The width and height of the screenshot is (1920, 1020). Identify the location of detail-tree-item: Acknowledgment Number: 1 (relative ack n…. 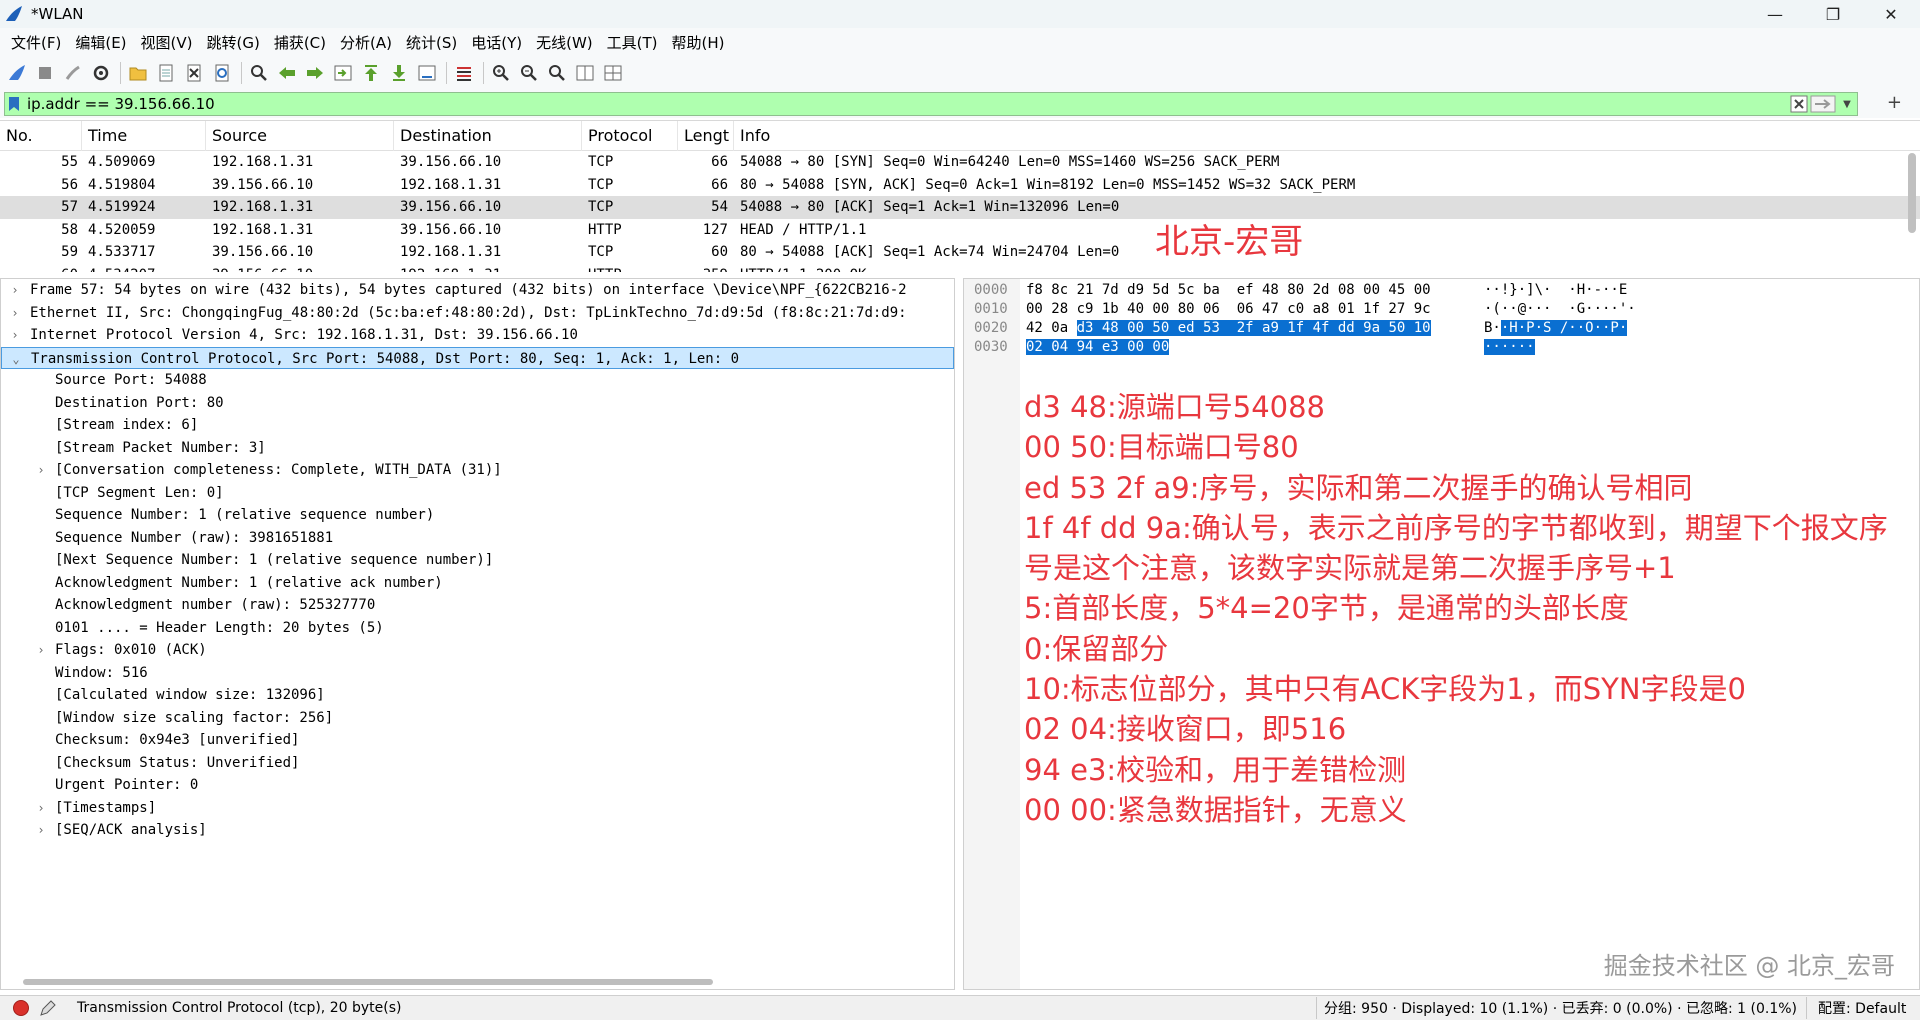
(477, 583).